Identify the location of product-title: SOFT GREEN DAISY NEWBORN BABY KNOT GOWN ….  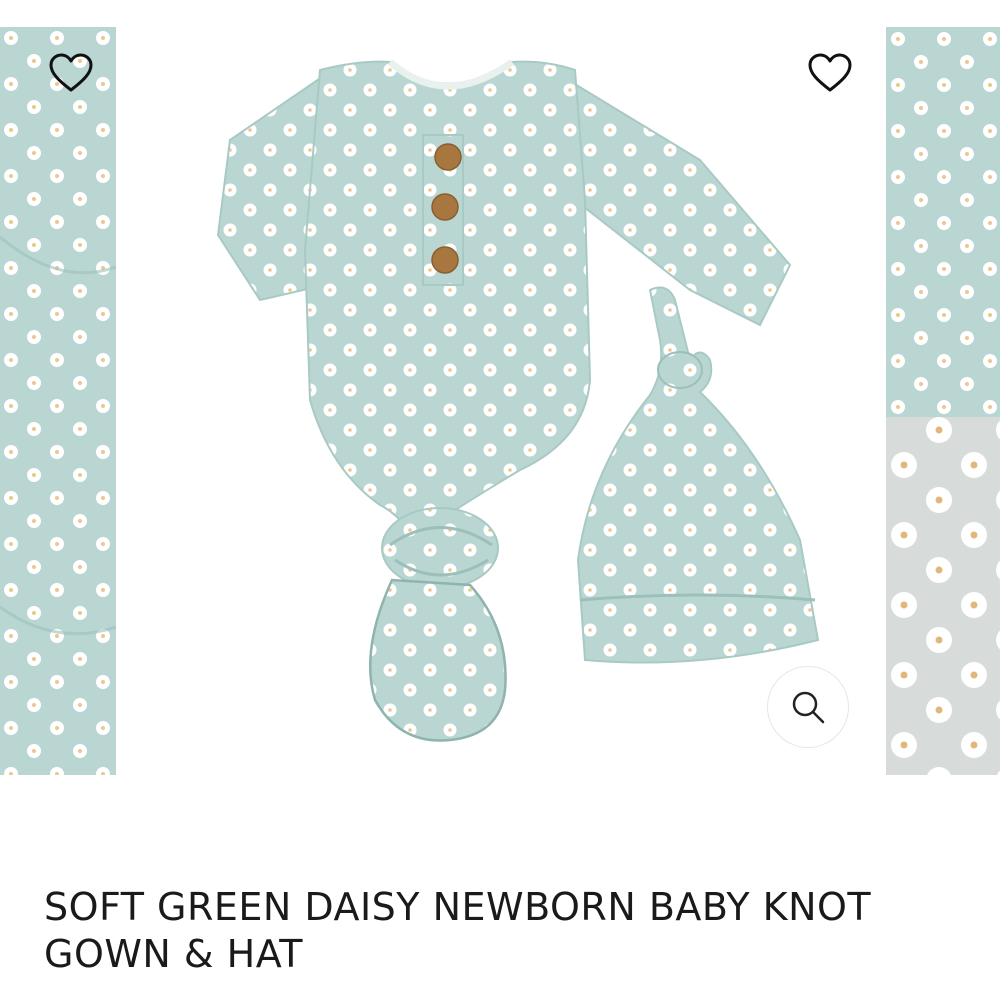
(458, 930).